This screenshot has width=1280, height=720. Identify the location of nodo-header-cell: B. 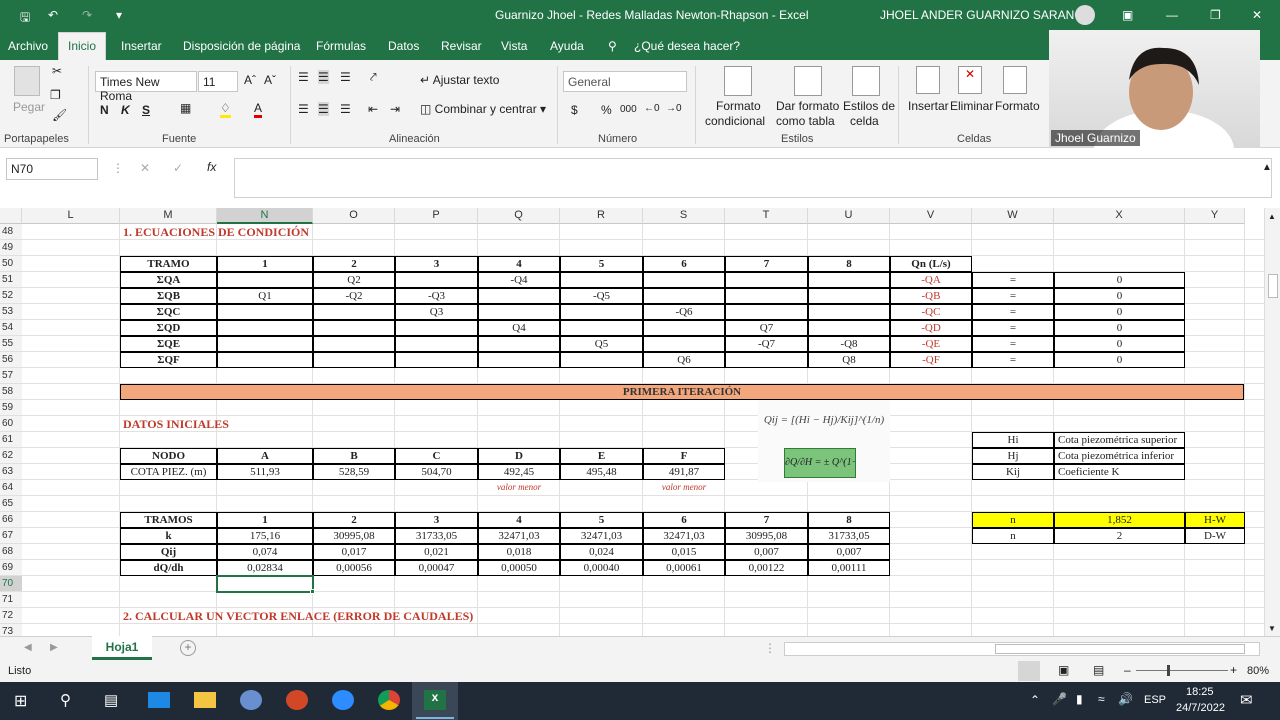
(354, 456).